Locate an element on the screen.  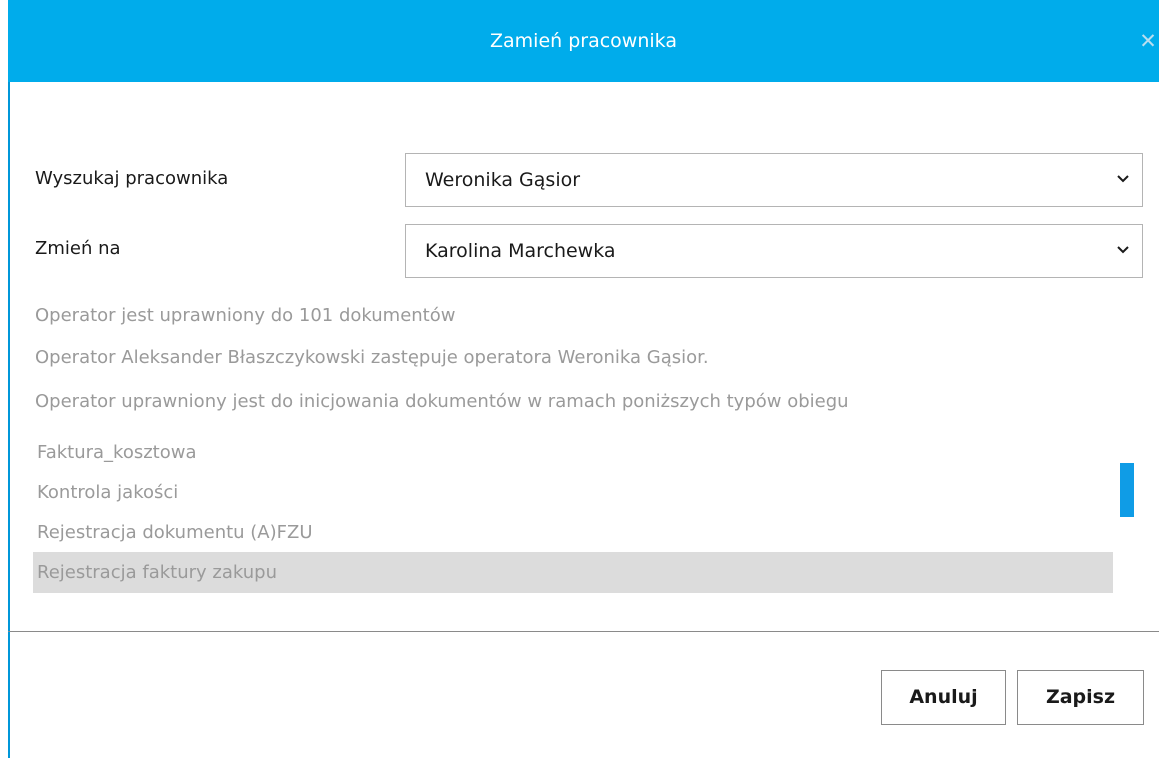
scrollbar-thumb is located at coordinates (1127, 490).